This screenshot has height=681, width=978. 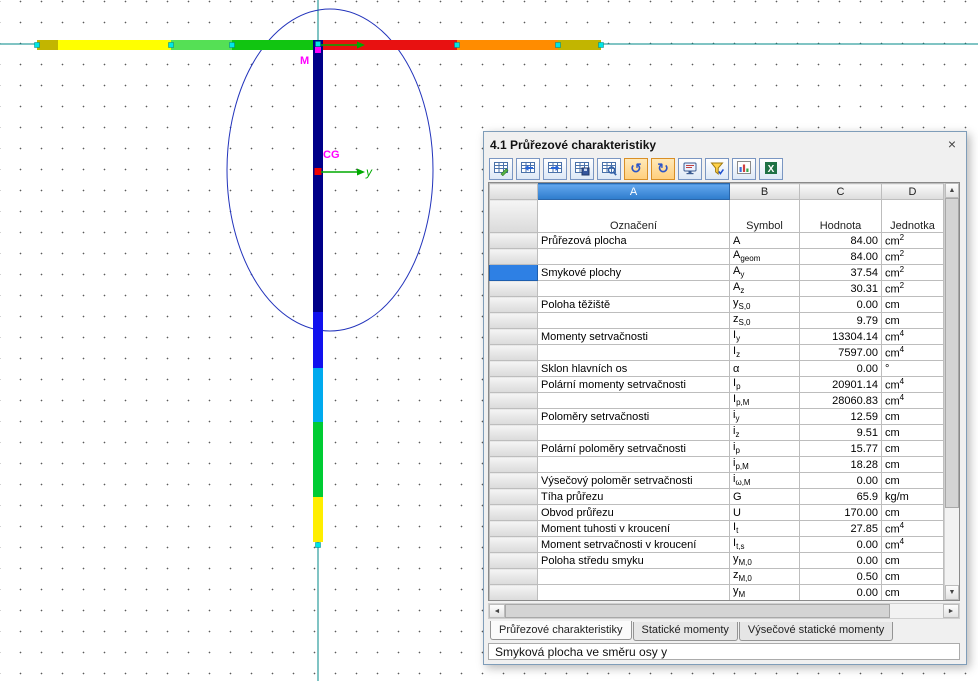 What do you see at coordinates (582, 169) in the screenshot?
I see `save-table-button` at bounding box center [582, 169].